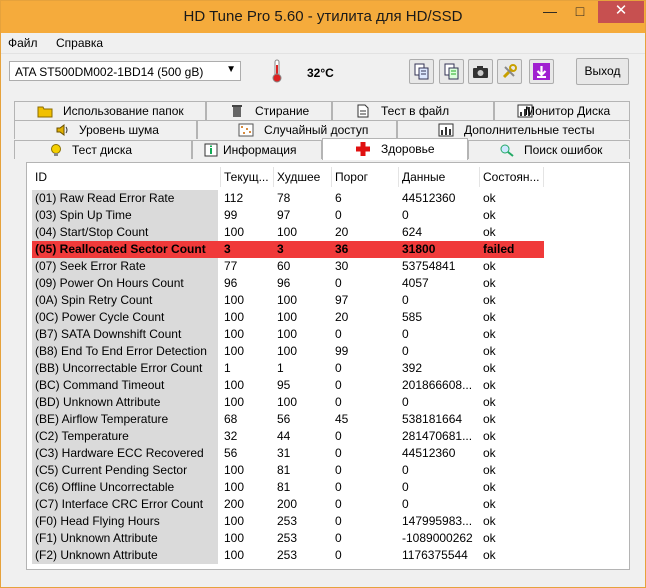 This screenshot has width=646, height=588. I want to click on table-row: (BC) Command Timeout 100 95 0 201866608... ok, so click(288, 385).